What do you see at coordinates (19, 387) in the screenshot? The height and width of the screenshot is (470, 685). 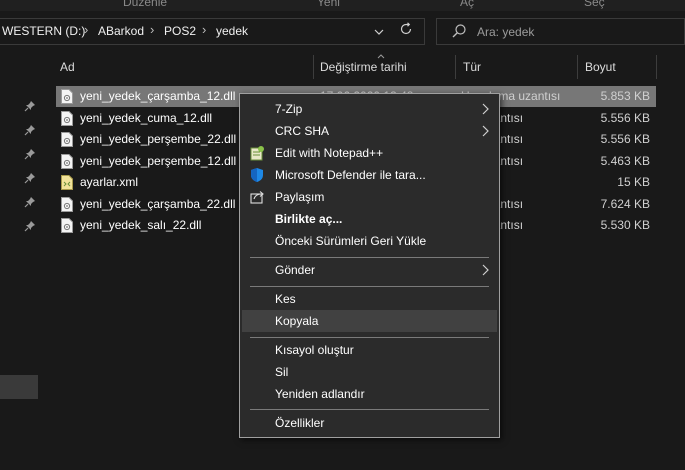 I see `nav-selected-item` at bounding box center [19, 387].